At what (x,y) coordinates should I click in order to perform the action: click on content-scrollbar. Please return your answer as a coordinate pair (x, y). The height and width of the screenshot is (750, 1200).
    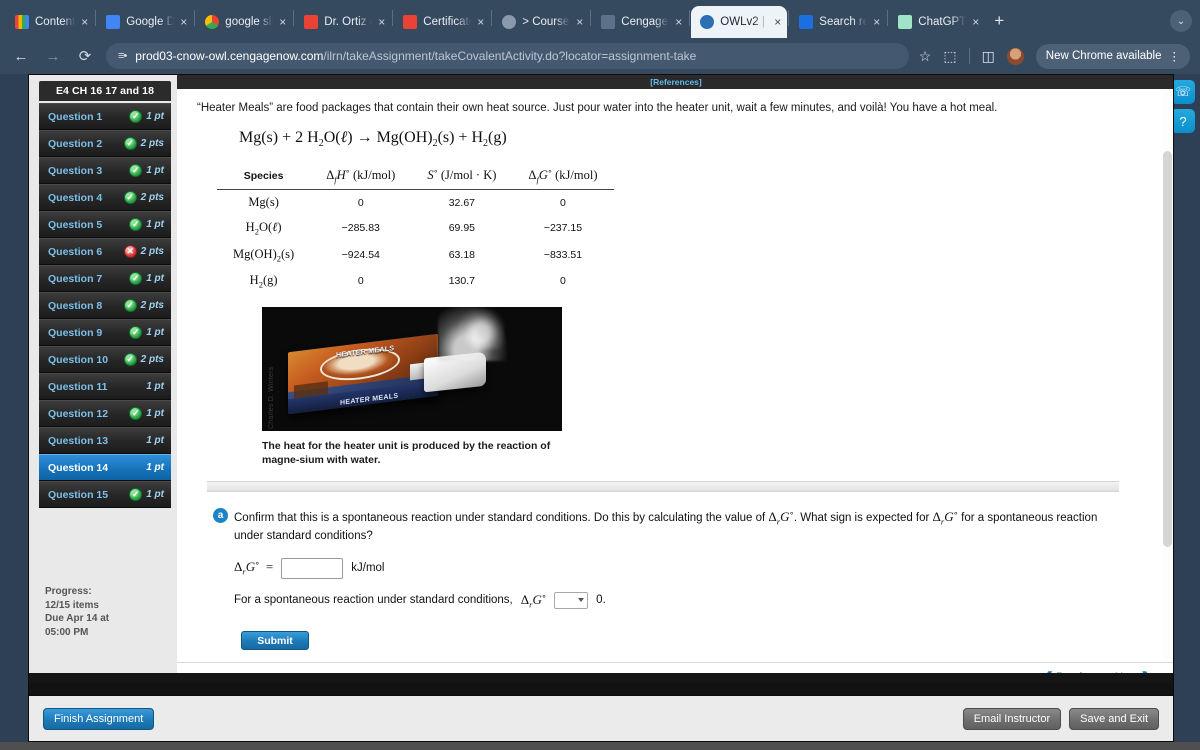
    Looking at the image, I should click on (1167, 376).